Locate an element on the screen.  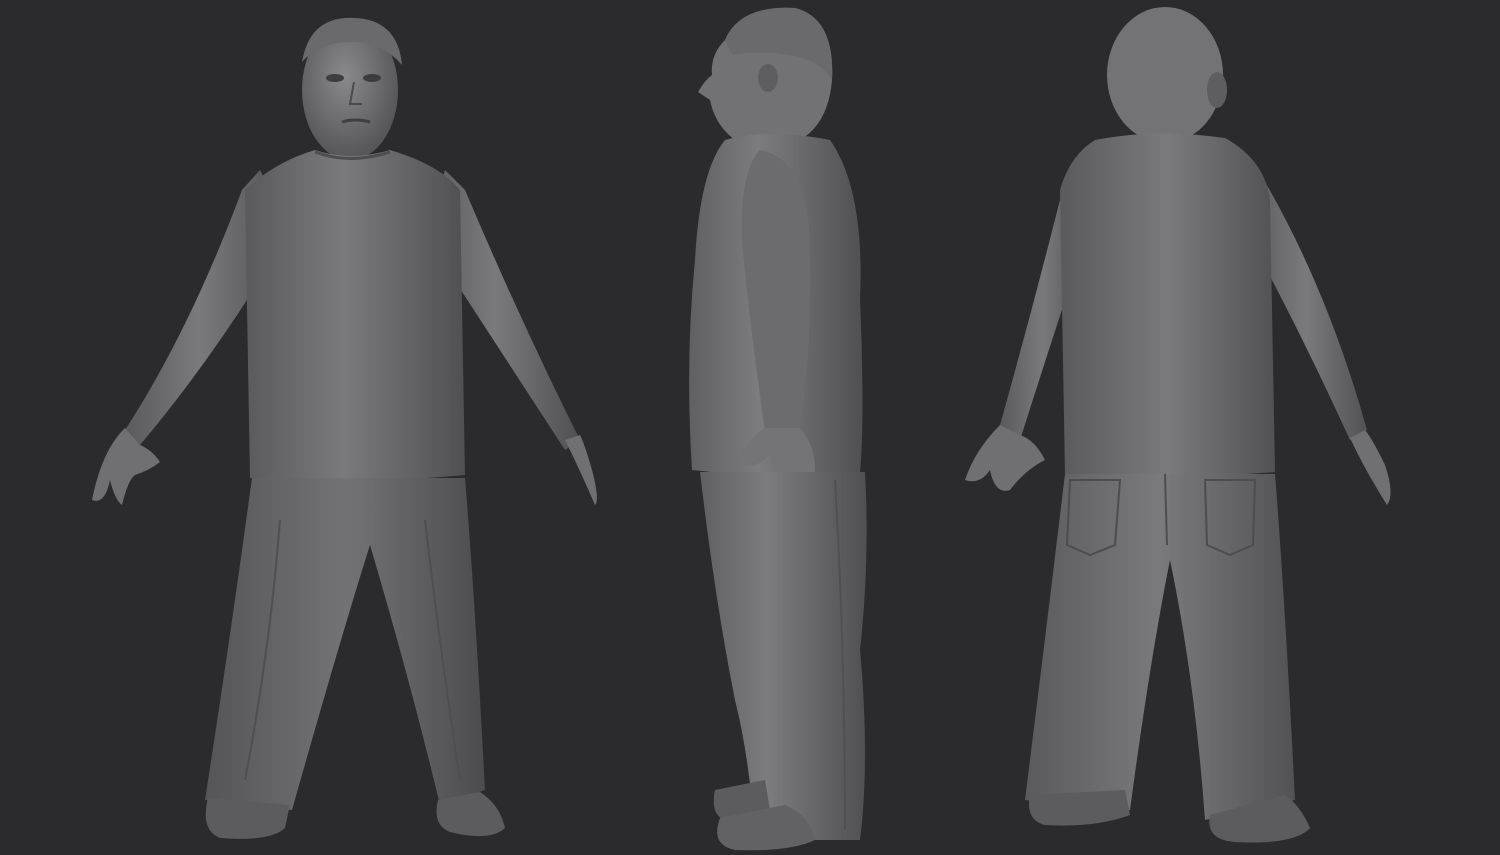
side-view-render is located at coordinates (778, 429).